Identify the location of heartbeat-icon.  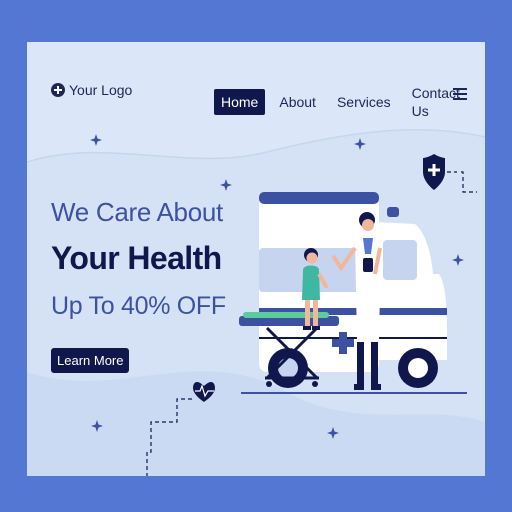
(204, 391).